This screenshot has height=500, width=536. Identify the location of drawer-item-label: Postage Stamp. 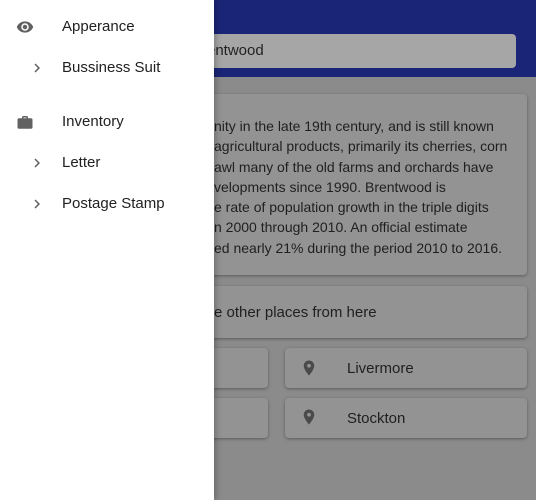
(113, 203).